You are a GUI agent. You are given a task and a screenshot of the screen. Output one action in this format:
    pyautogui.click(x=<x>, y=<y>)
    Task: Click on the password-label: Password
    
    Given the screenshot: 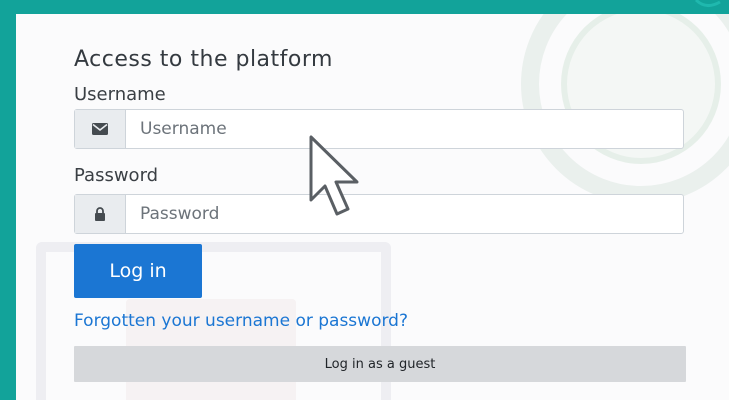 What is the action you would take?
    pyautogui.click(x=116, y=175)
    